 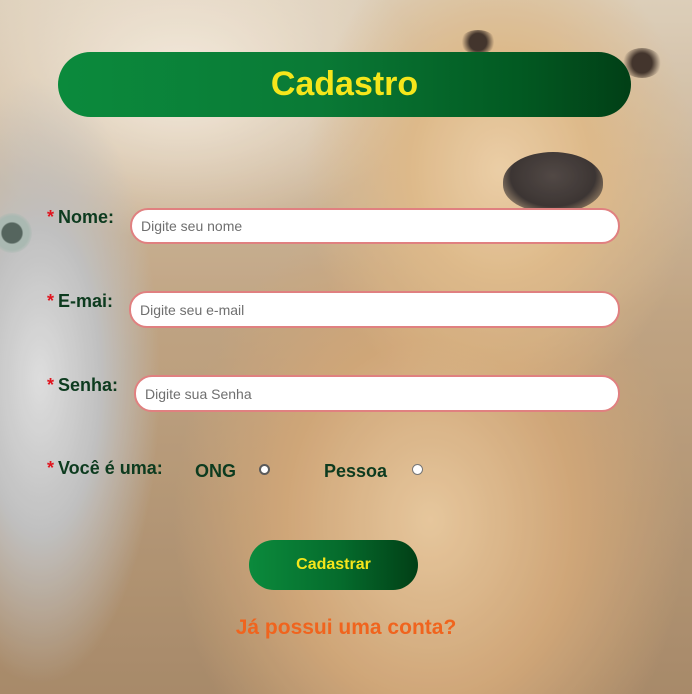 I want to click on register-button: Cadastrar, so click(x=333, y=565).